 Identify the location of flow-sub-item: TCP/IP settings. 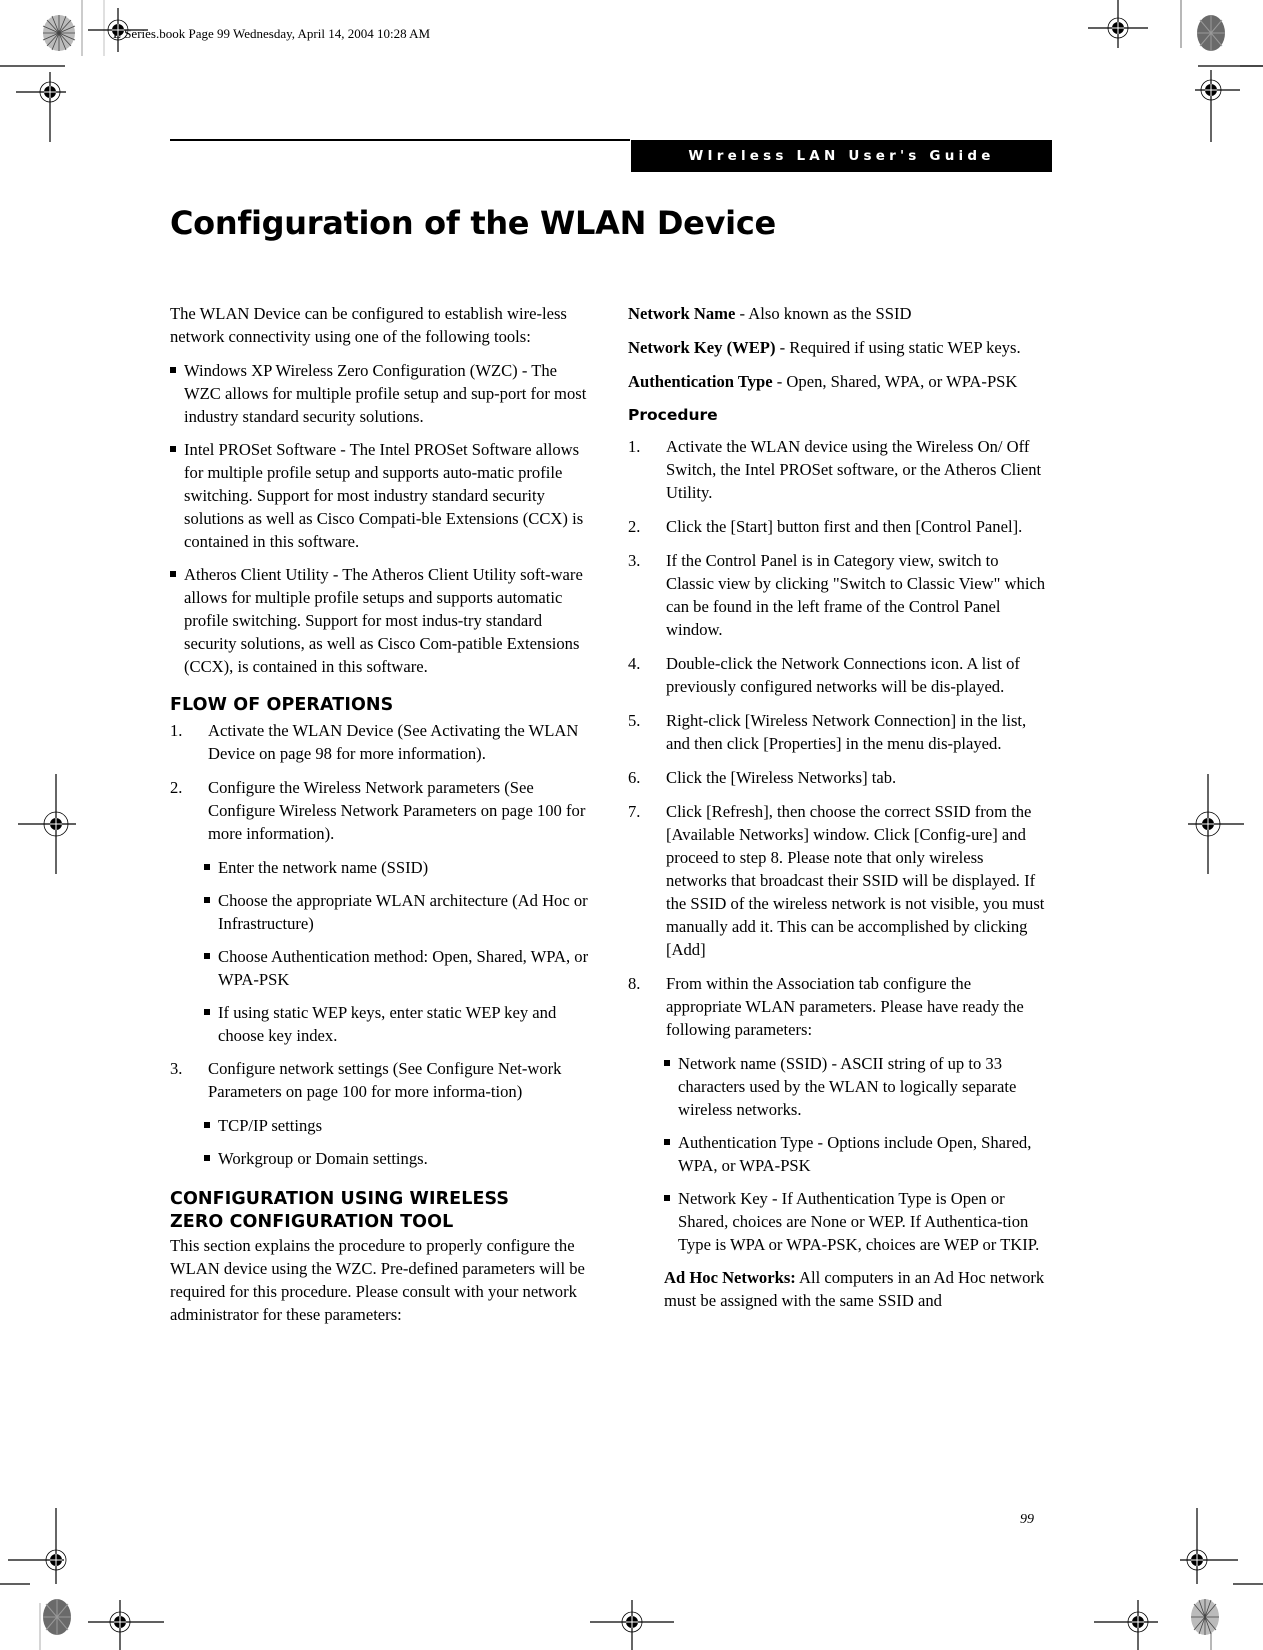
(397, 1125).